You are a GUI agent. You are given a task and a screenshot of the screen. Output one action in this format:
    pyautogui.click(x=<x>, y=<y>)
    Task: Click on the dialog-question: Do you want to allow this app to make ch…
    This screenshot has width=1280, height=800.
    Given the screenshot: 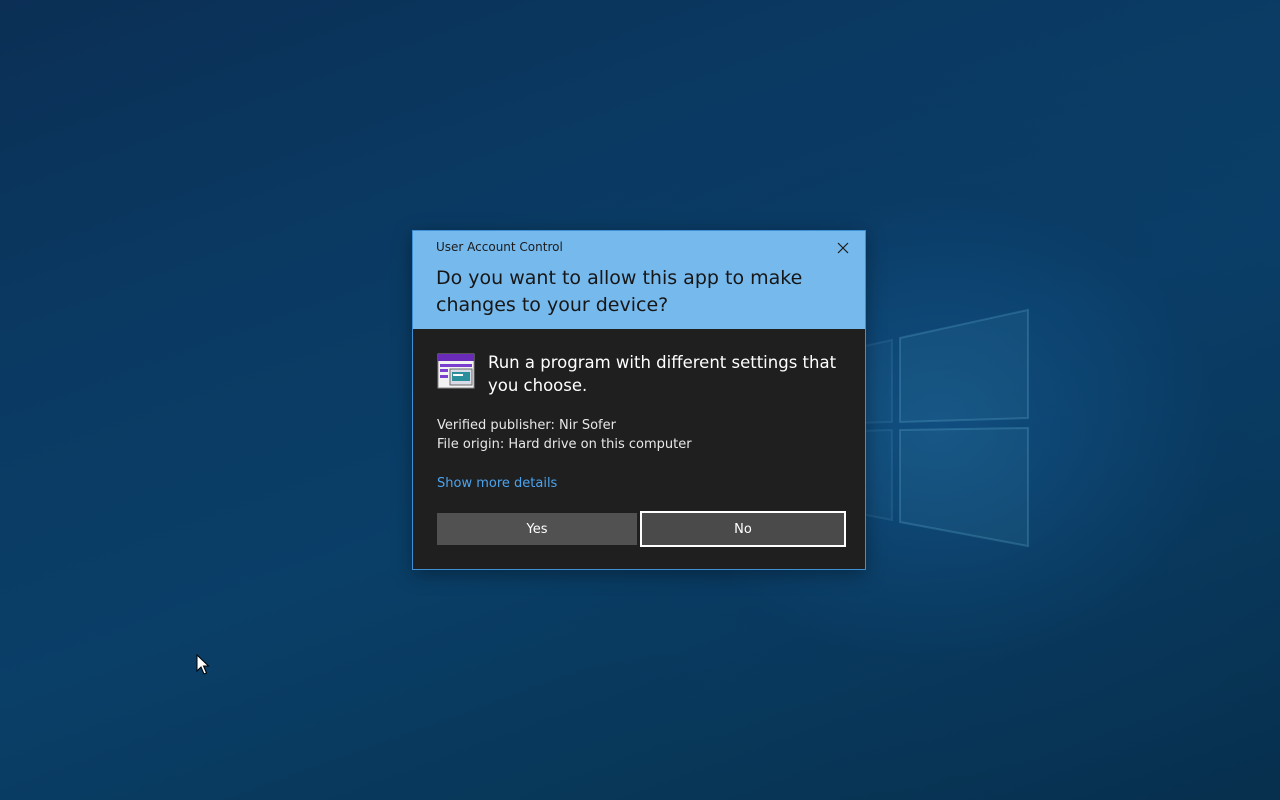 What is the action you would take?
    pyautogui.click(x=619, y=291)
    